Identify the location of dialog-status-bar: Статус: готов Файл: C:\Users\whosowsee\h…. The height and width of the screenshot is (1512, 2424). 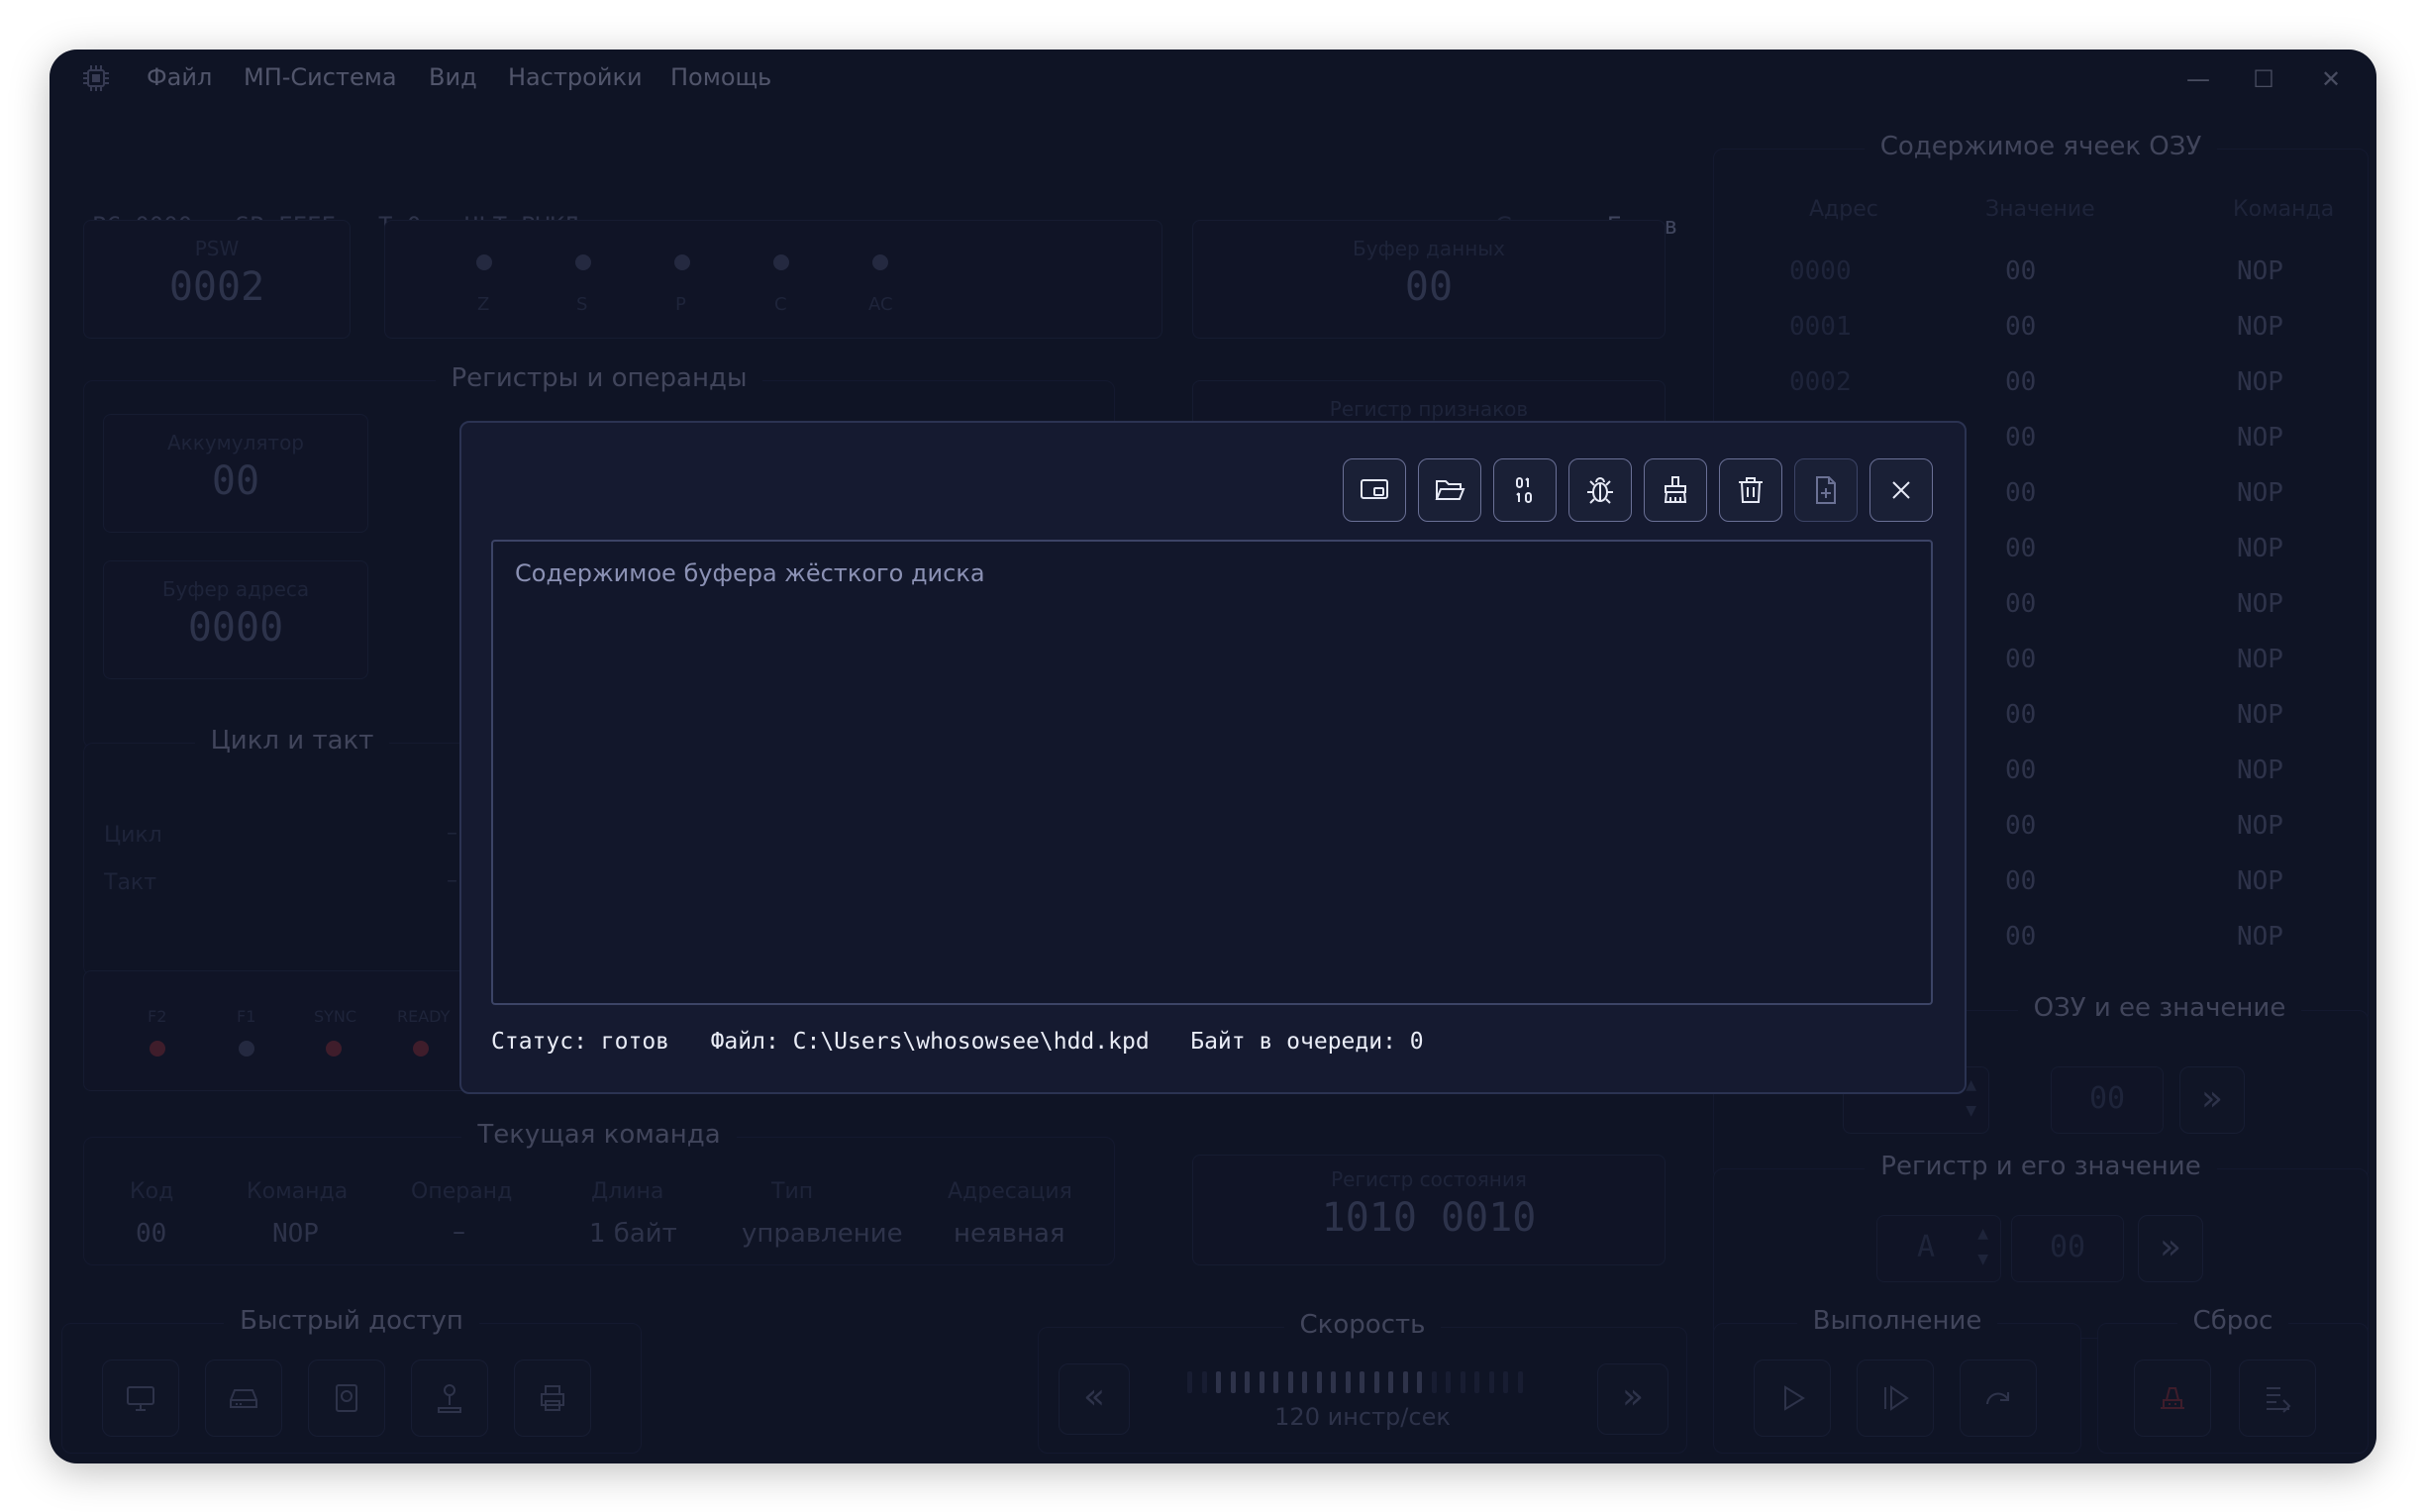
(957, 1042).